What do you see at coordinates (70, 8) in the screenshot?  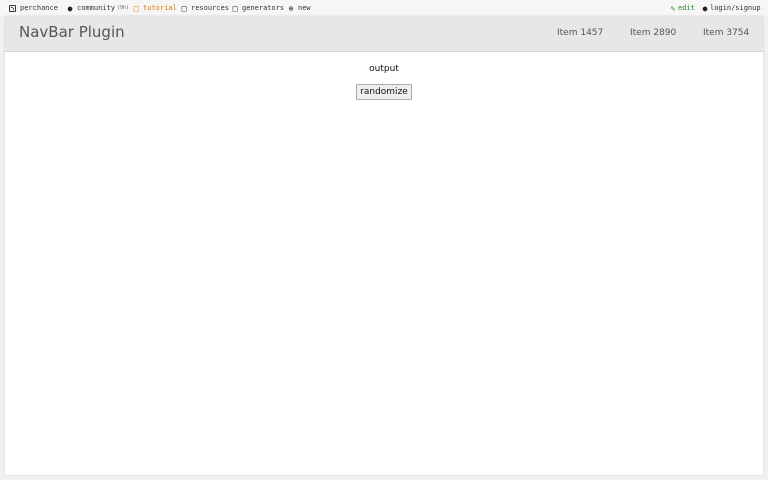 I see `people-icon: ●` at bounding box center [70, 8].